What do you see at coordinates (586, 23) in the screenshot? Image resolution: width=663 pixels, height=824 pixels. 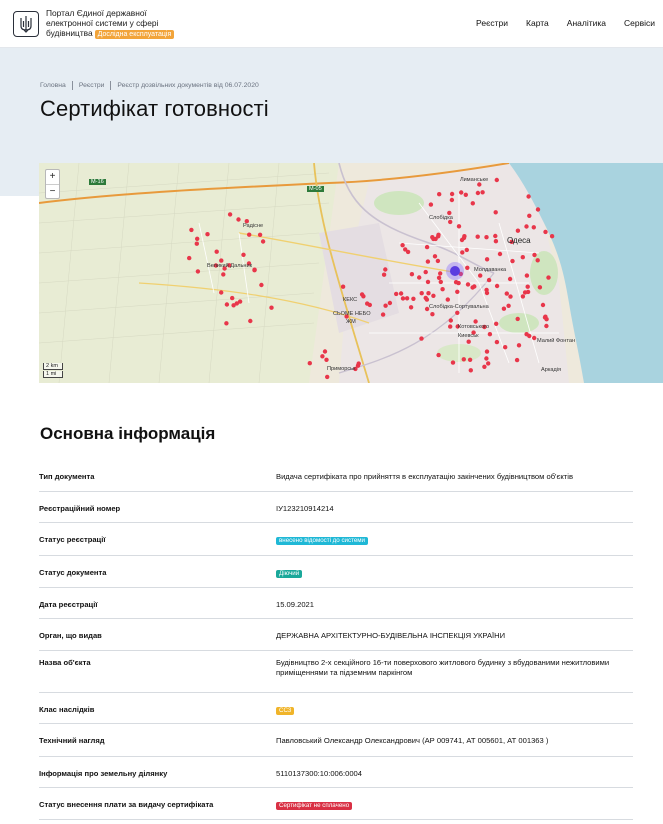 I see `nav-analytics: Аналітика` at bounding box center [586, 23].